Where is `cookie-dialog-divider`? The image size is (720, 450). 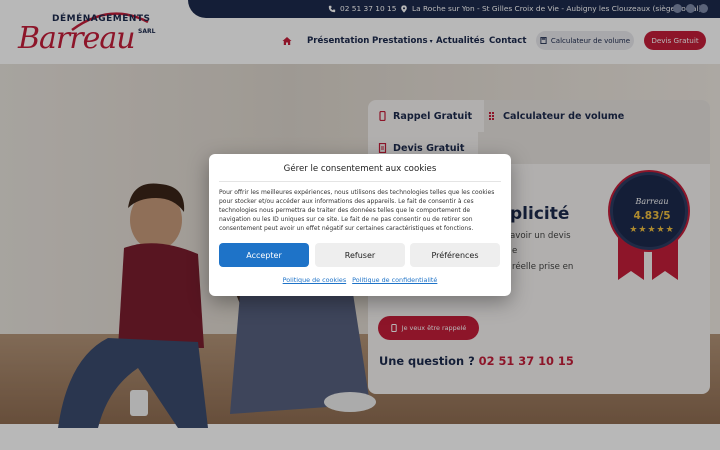 cookie-dialog-divider is located at coordinates (360, 181).